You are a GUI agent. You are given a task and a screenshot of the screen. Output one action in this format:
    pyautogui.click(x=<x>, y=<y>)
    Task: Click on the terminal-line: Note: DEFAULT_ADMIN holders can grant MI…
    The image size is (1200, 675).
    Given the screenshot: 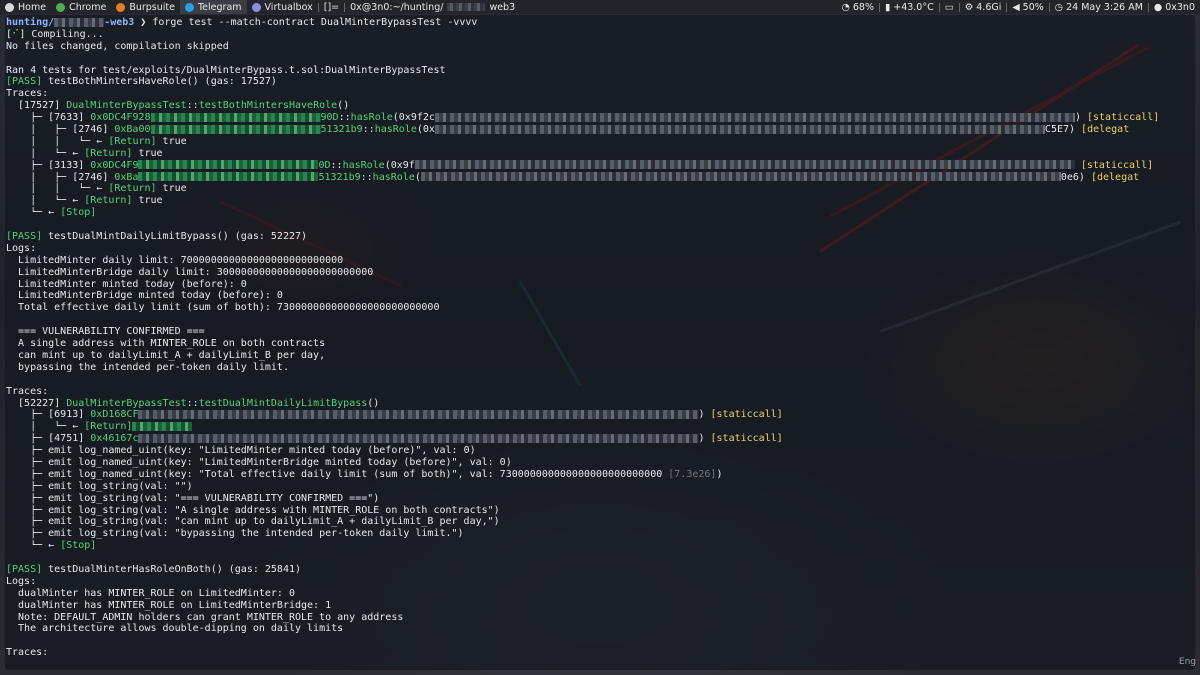 What is the action you would take?
    pyautogui.click(x=600, y=618)
    